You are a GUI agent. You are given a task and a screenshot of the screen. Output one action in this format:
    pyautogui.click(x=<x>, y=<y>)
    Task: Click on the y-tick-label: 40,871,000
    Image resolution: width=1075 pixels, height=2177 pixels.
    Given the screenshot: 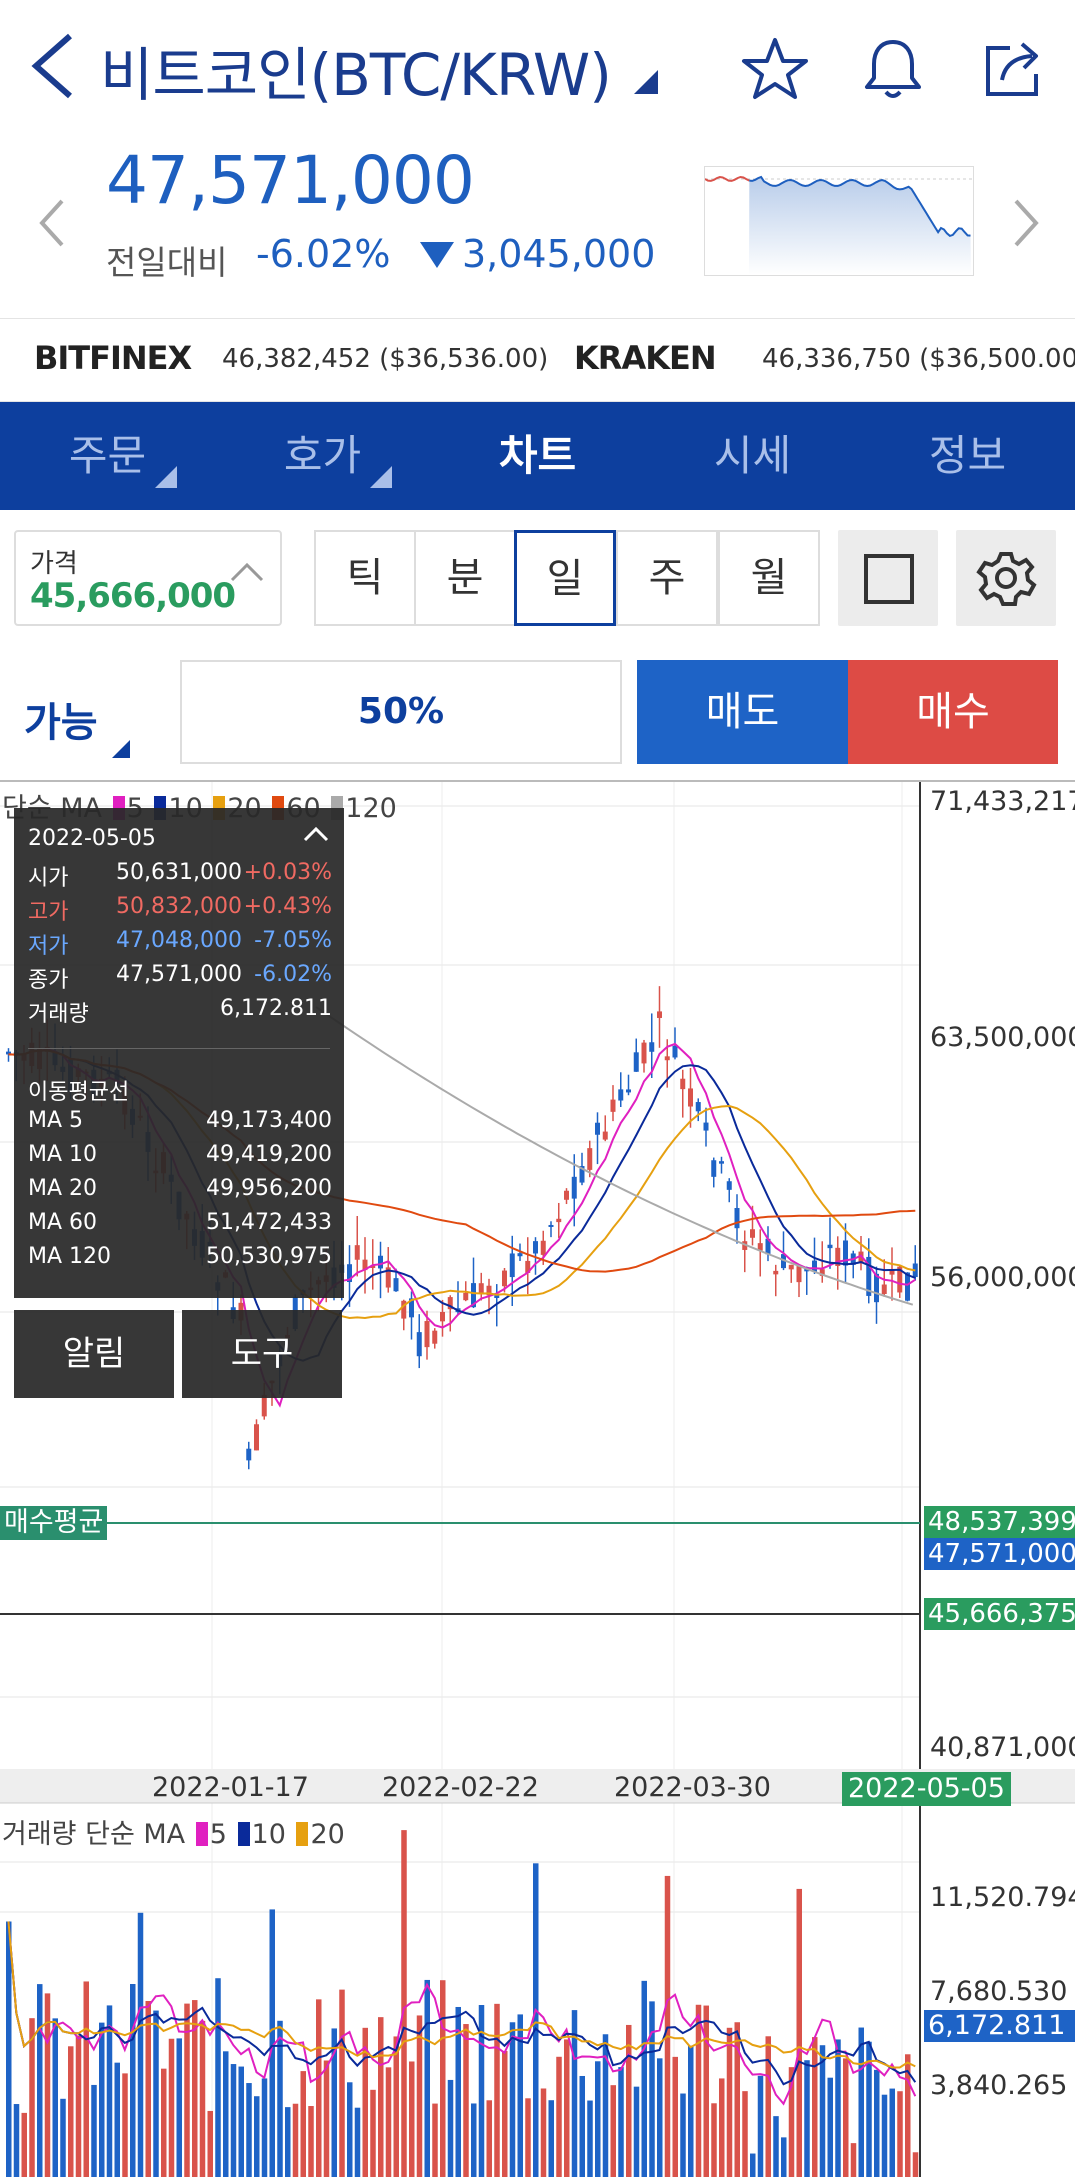 What is the action you would take?
    pyautogui.click(x=1002, y=1747)
    